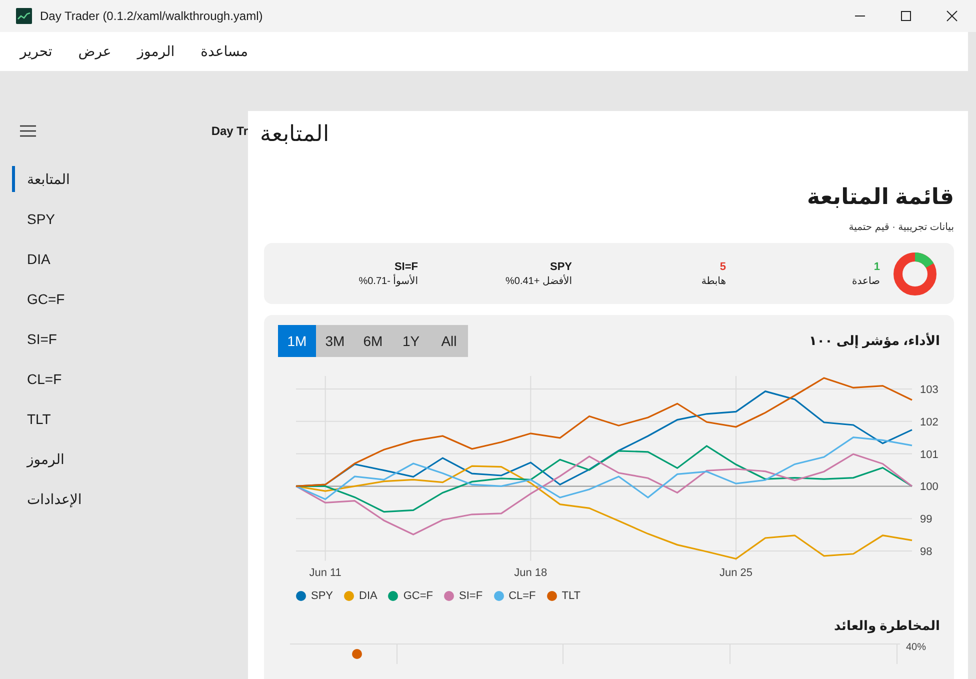 Image resolution: width=976 pixels, height=679 pixels. Describe the element at coordinates (36, 51) in the screenshot. I see `menu-item: تحرير` at that location.